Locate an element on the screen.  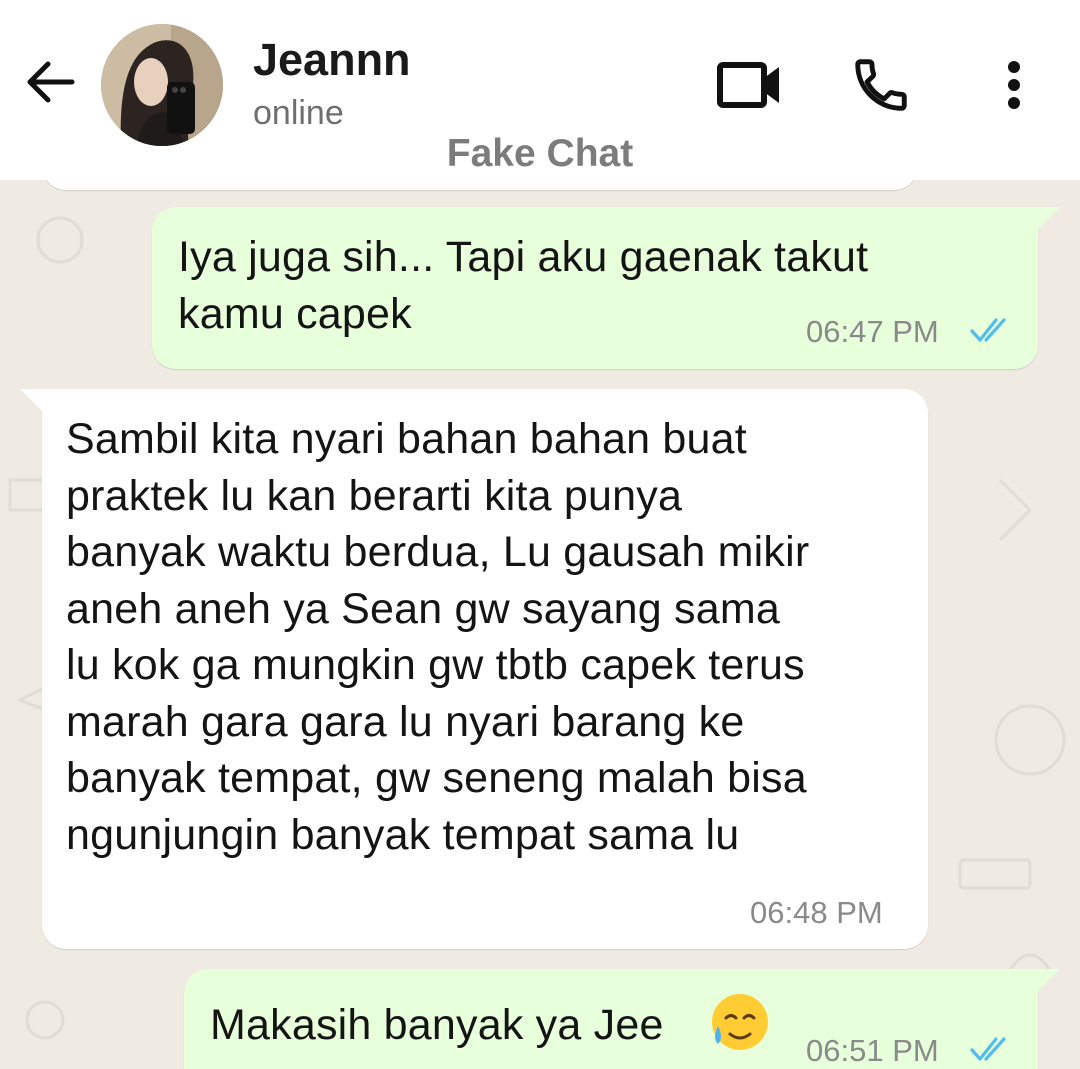
smiling-face-with-tear-emoji-icon is located at coordinates (740, 1022).